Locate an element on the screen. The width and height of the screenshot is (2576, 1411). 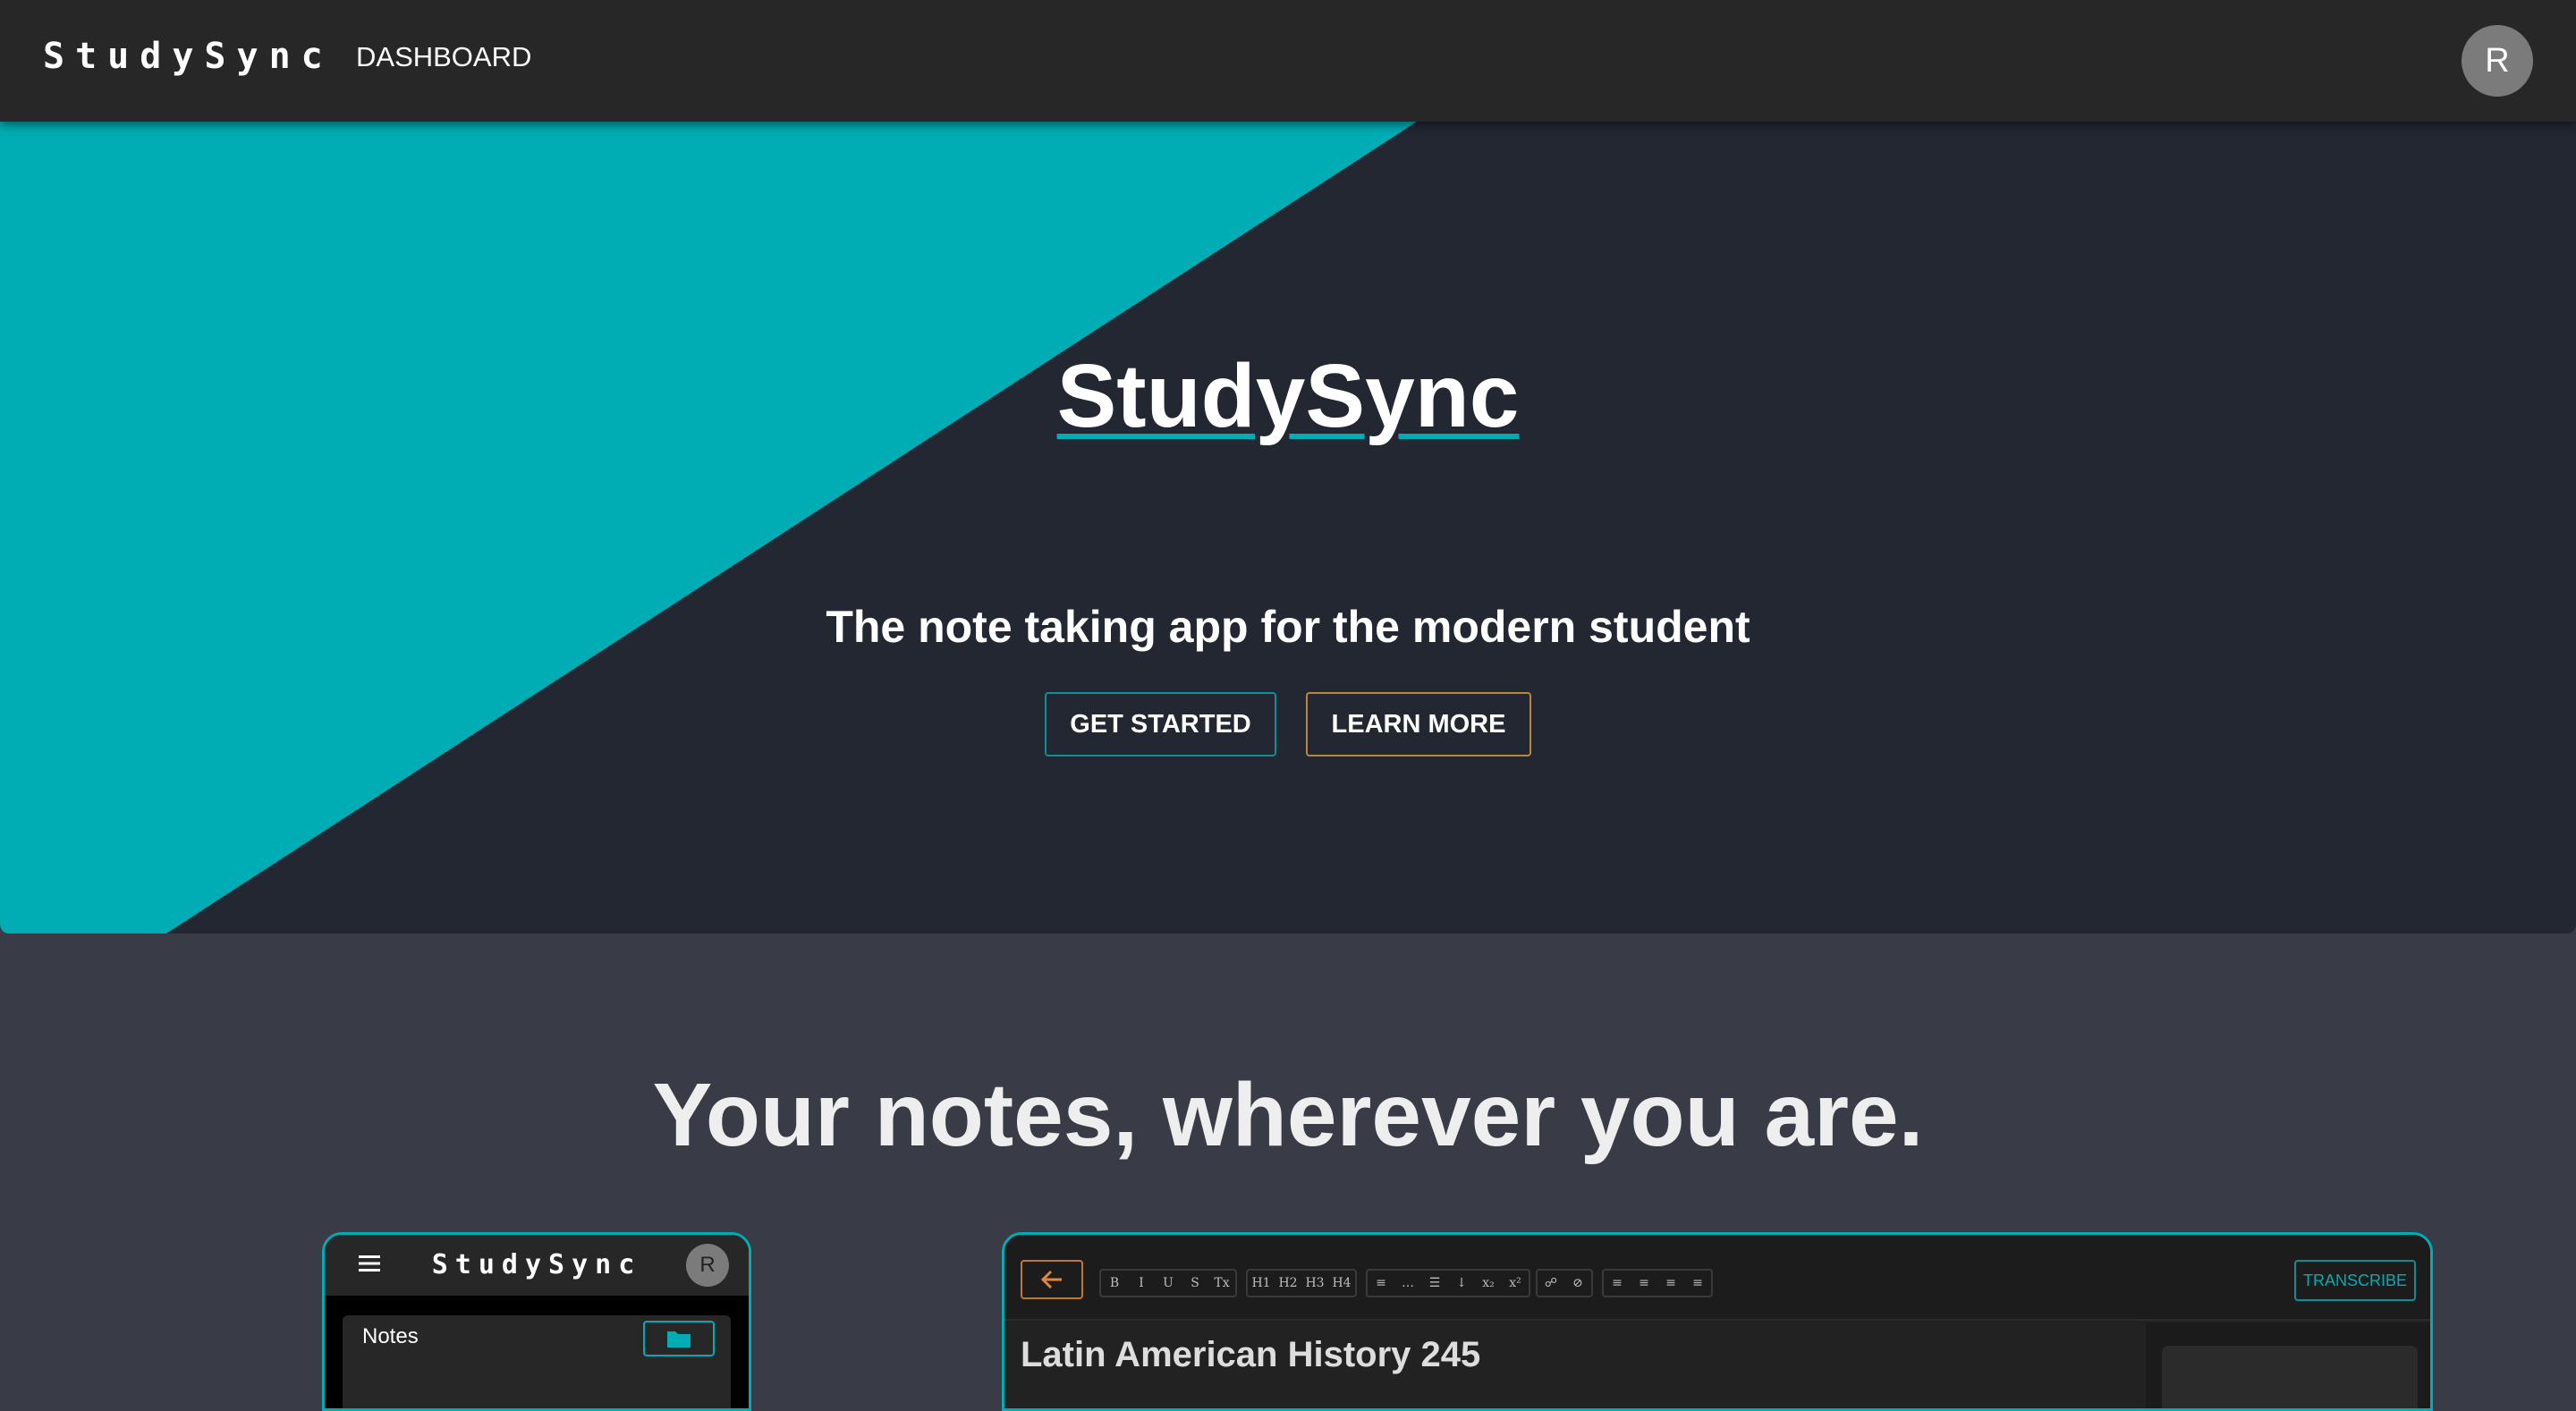
tool-list-4: ↓ is located at coordinates (1461, 1283).